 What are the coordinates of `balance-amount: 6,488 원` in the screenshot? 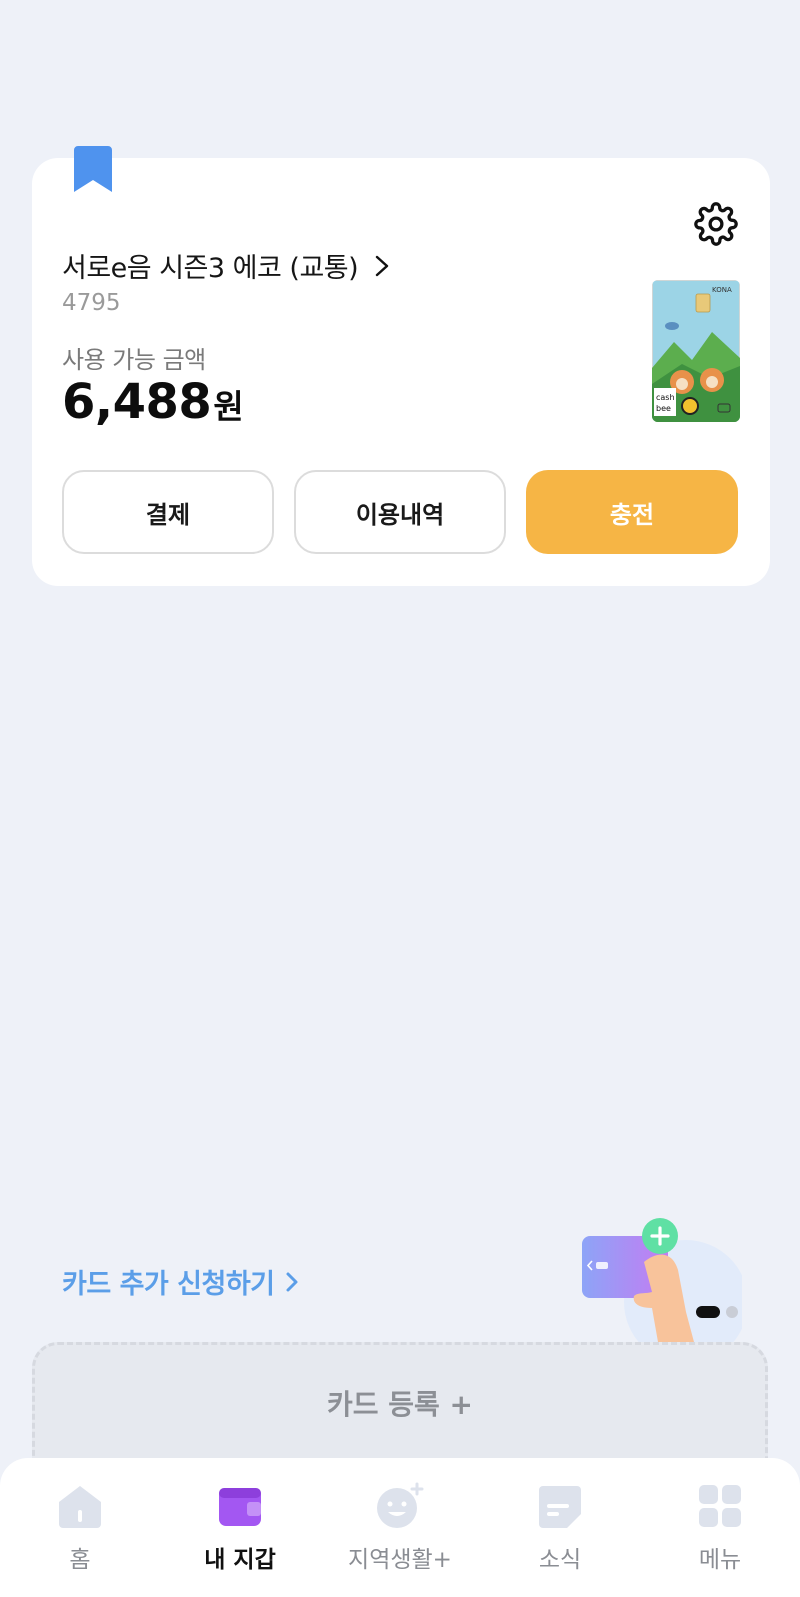 It's located at (153, 402).